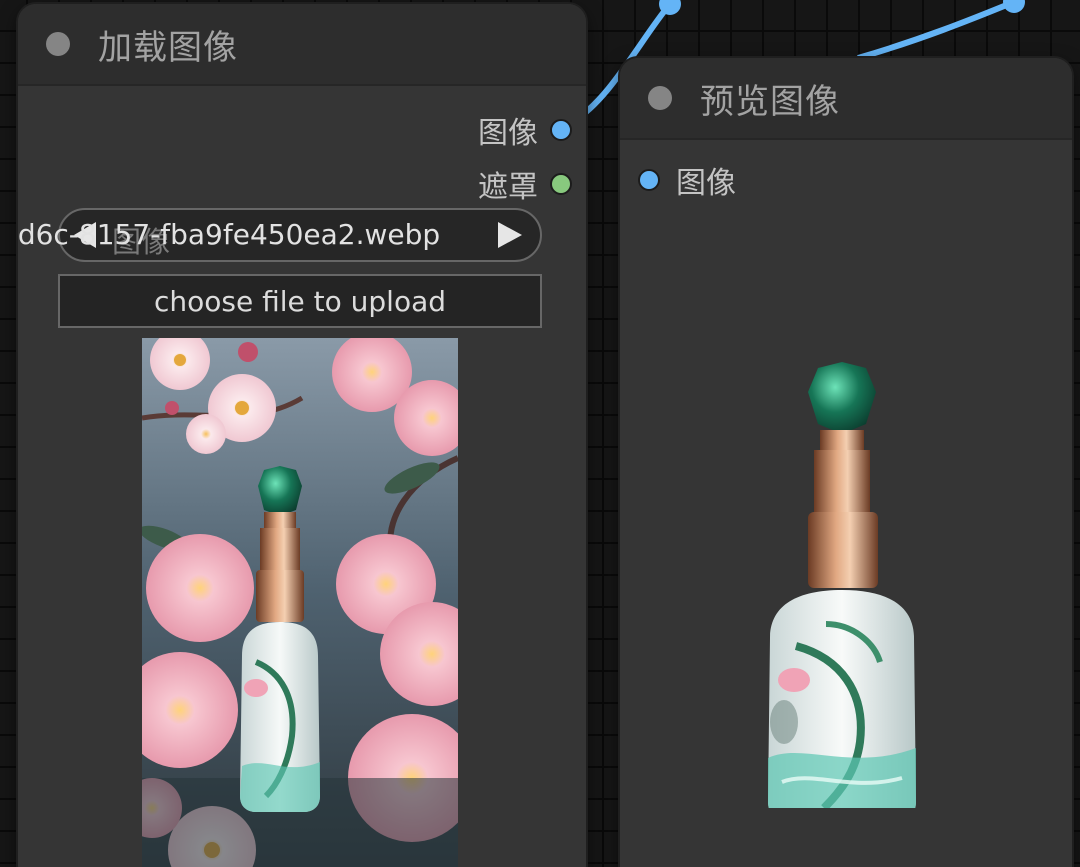 The image size is (1080, 867). Describe the element at coordinates (1014, 6) in the screenshot. I see `reroute-dot` at that location.